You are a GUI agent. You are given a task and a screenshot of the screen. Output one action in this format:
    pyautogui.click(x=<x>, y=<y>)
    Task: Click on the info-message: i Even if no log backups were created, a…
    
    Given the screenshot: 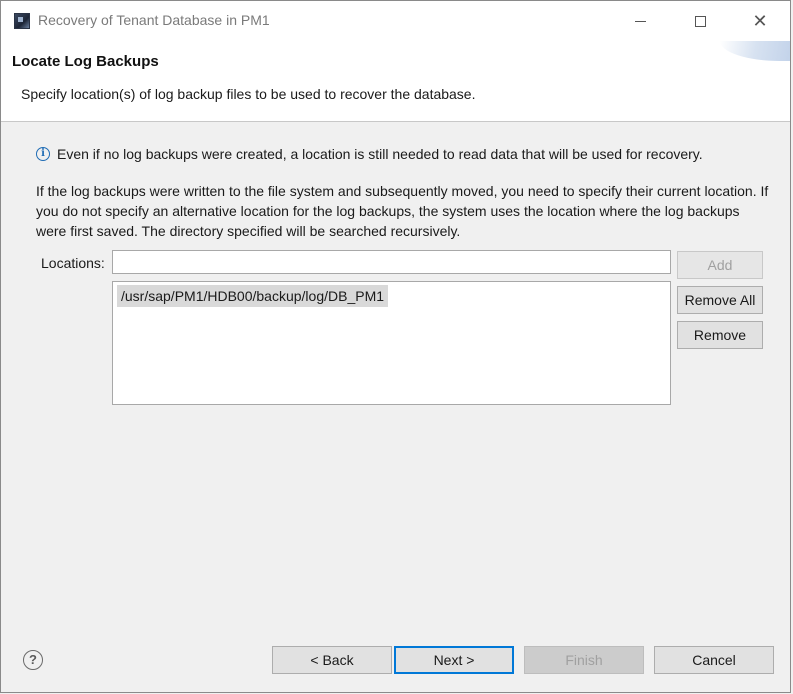 What is the action you would take?
    pyautogui.click(x=369, y=154)
    